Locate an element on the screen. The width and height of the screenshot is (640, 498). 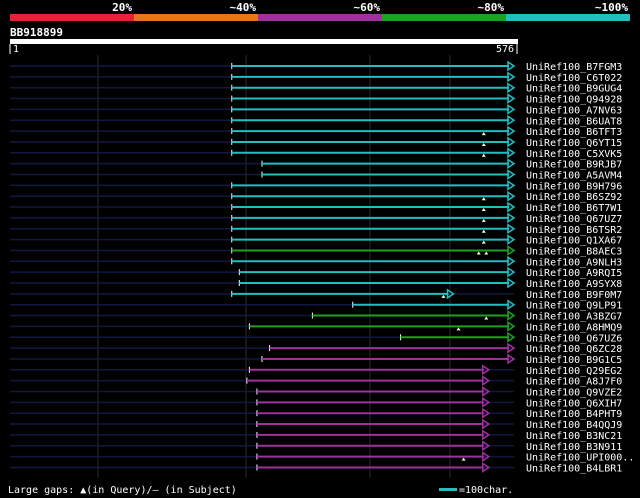
hit-row: UniRef100_B6SZ92 is located at coordinates (316, 196).